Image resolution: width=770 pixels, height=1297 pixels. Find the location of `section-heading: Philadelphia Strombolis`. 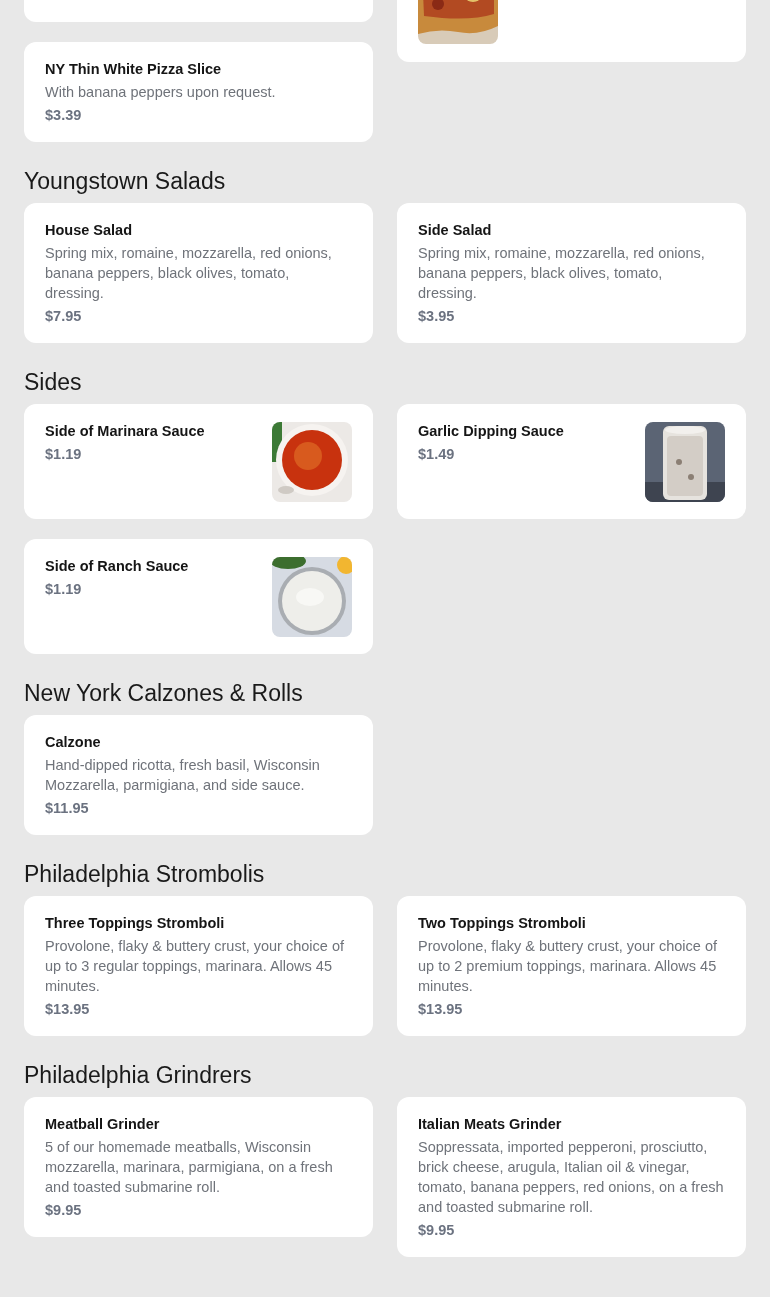

section-heading: Philadelphia Strombolis is located at coordinates (145, 874).